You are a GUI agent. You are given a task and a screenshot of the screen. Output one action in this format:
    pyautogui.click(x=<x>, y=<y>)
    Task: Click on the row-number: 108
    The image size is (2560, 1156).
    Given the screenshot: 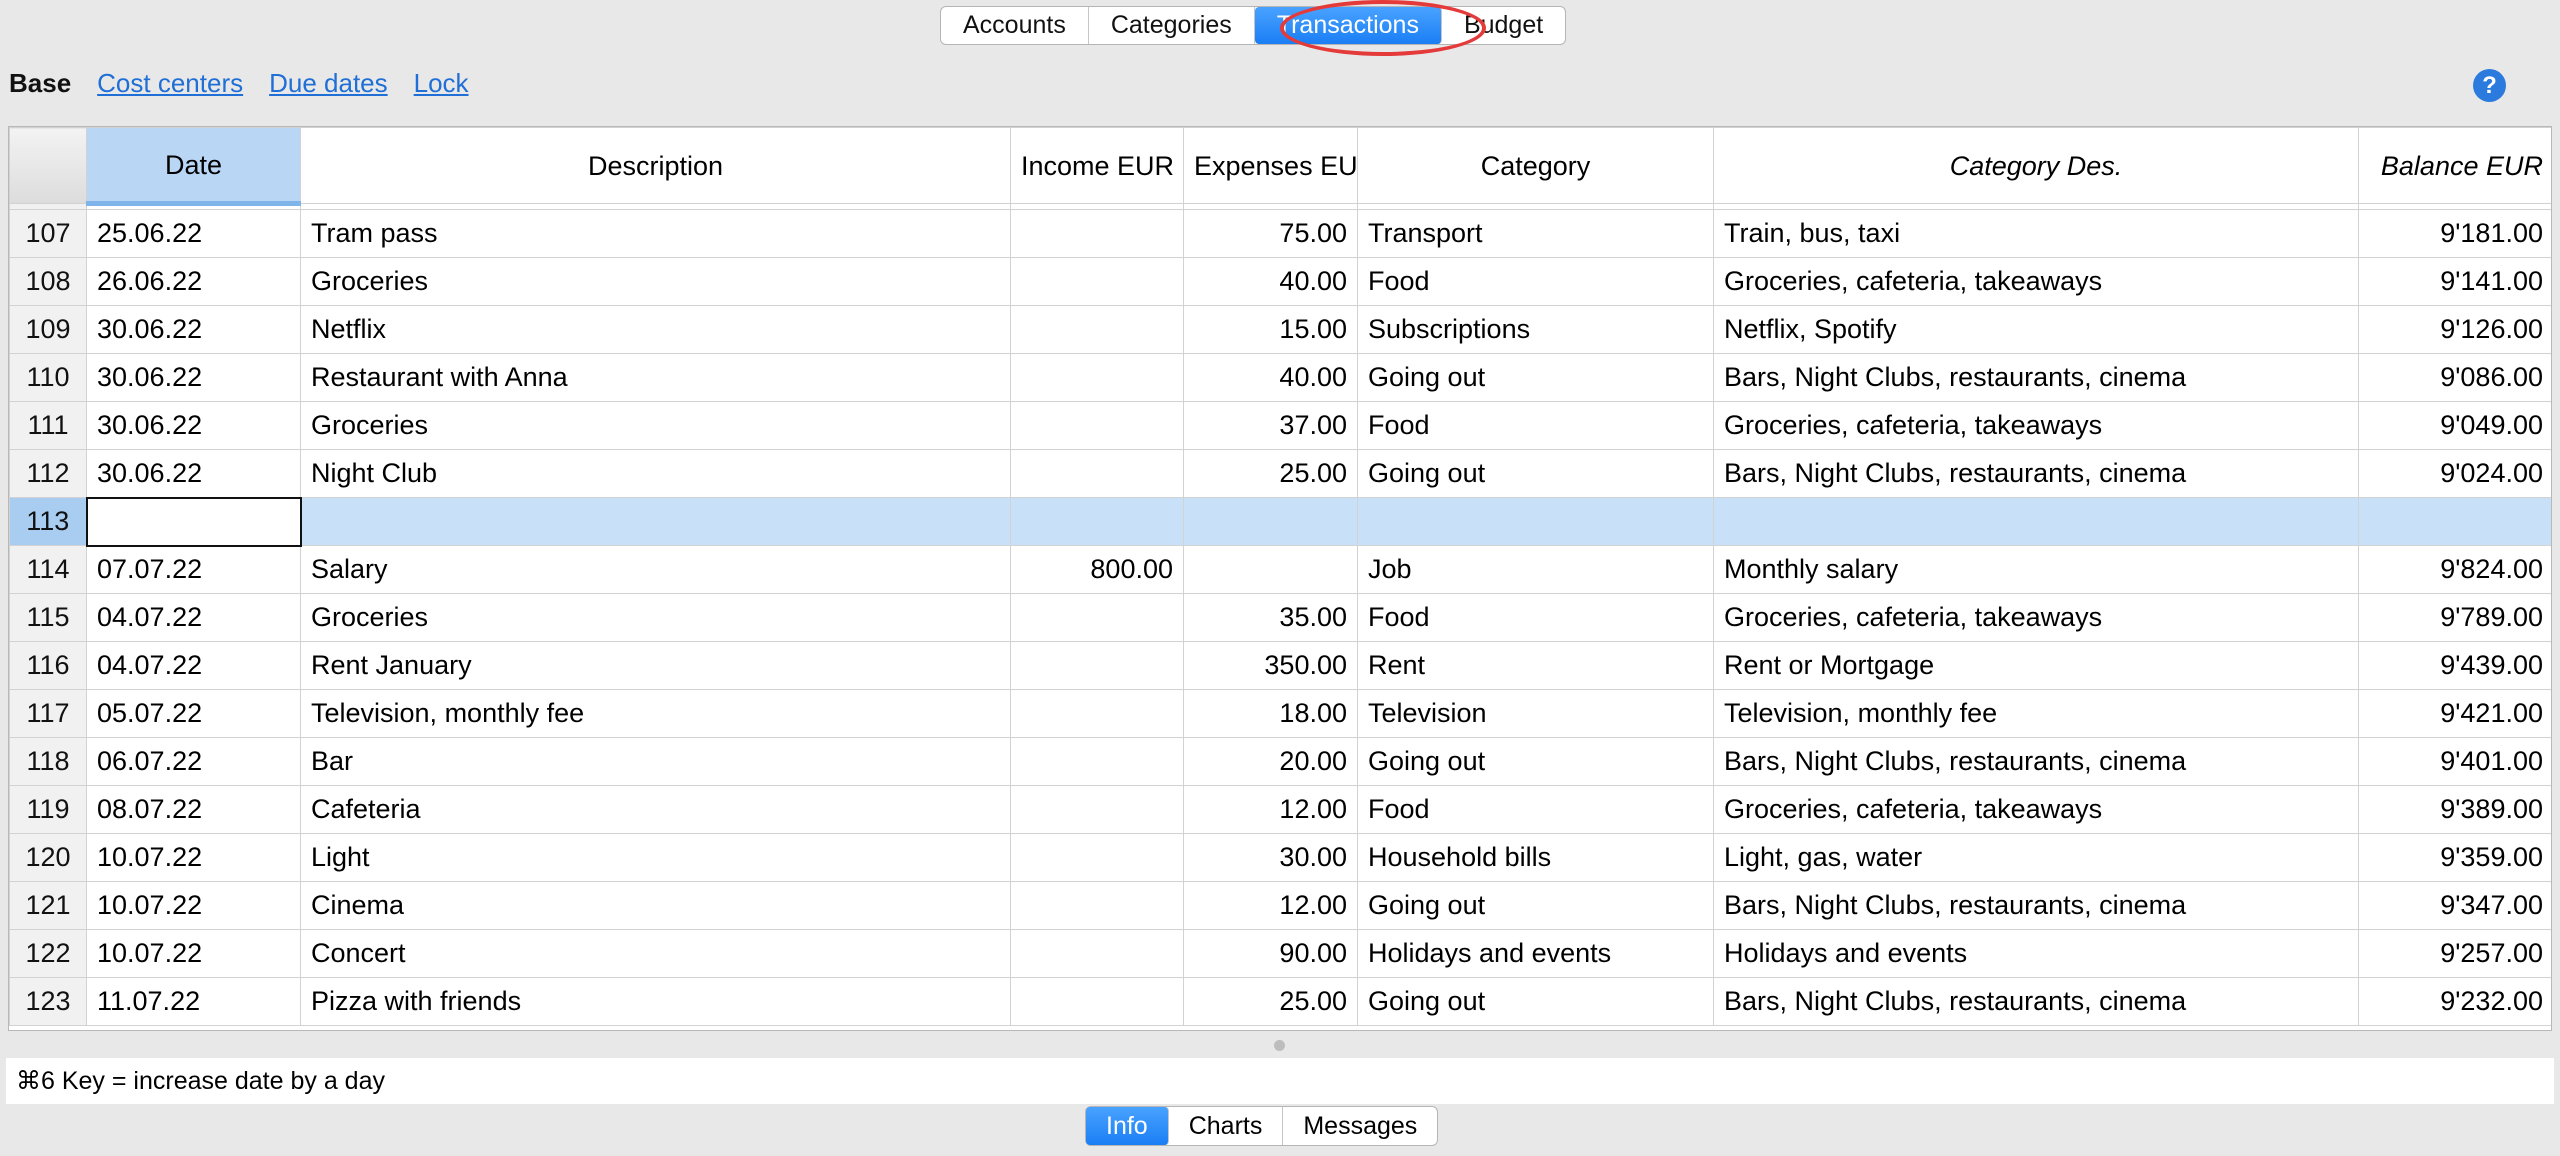 What is the action you would take?
    pyautogui.click(x=48, y=281)
    